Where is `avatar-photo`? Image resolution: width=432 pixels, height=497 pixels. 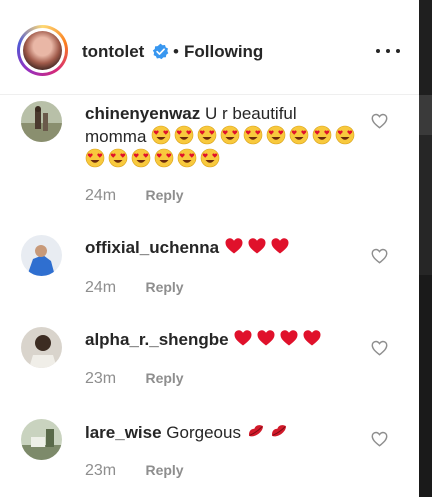 avatar-photo is located at coordinates (42, 50).